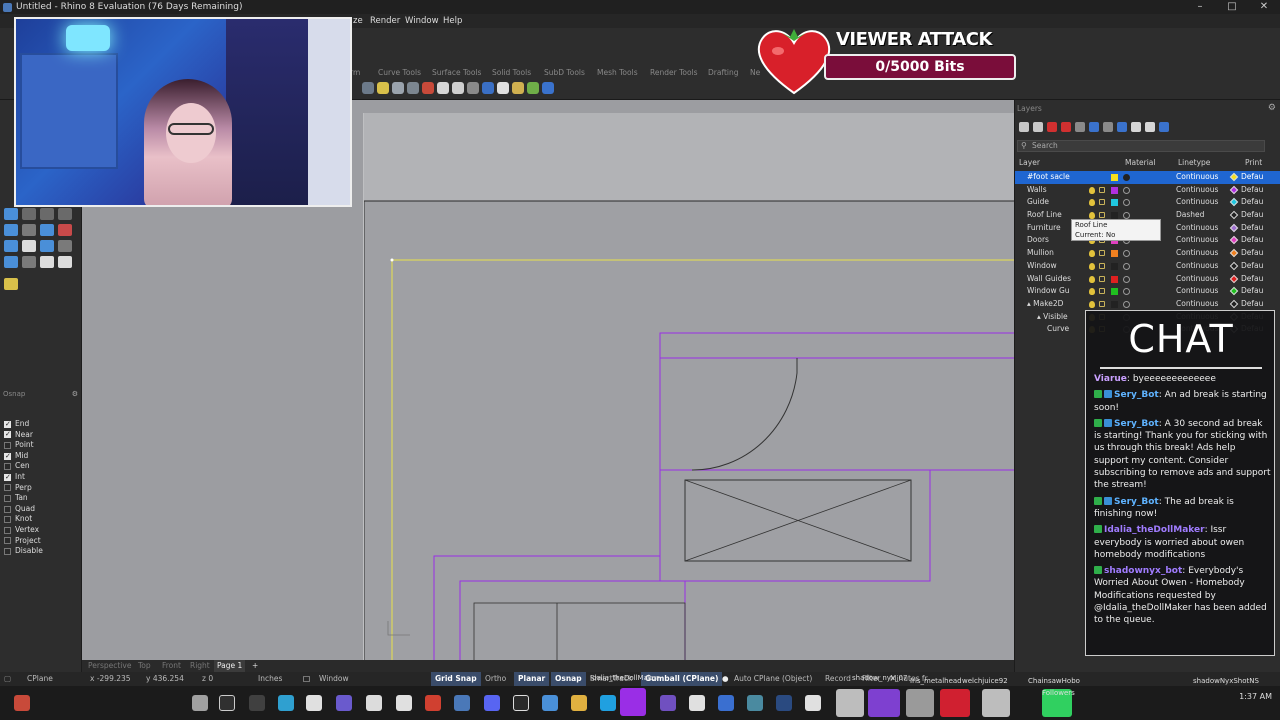 The height and width of the screenshot is (720, 1280). Describe the element at coordinates (374, 703) in the screenshot. I see `sketch-icon` at that location.